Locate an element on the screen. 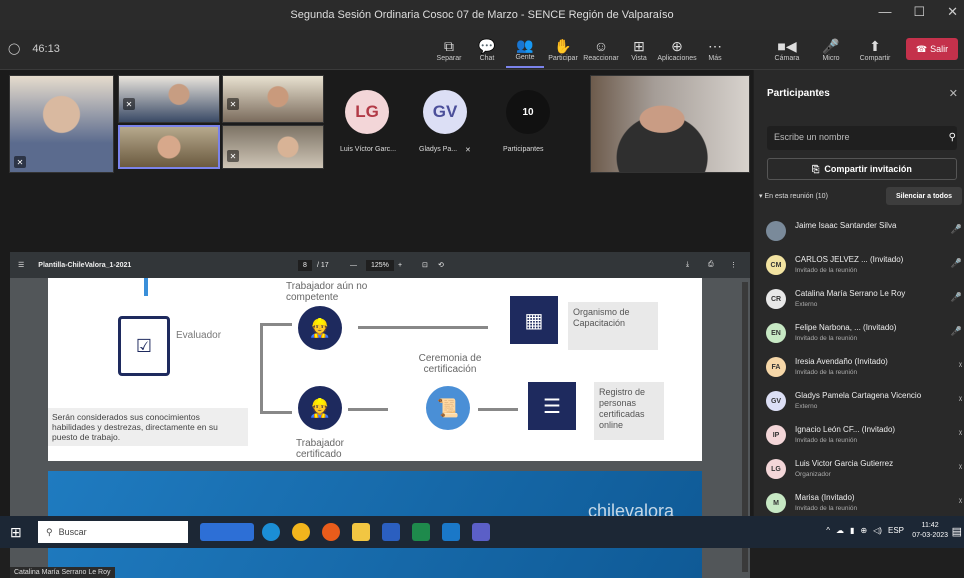 The width and height of the screenshot is (964, 578). organismo-box: Organismo de Capacitación is located at coordinates (613, 326).